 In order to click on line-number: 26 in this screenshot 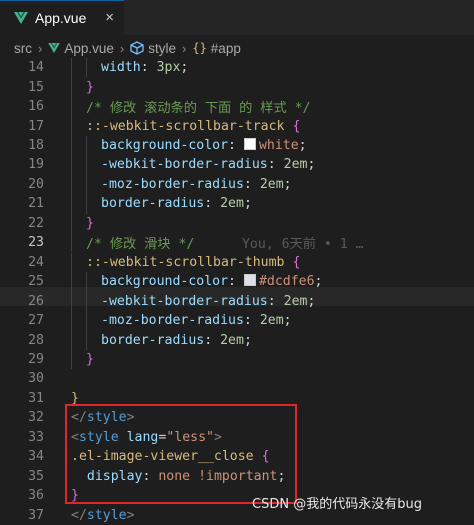, I will do `click(36, 301)`.